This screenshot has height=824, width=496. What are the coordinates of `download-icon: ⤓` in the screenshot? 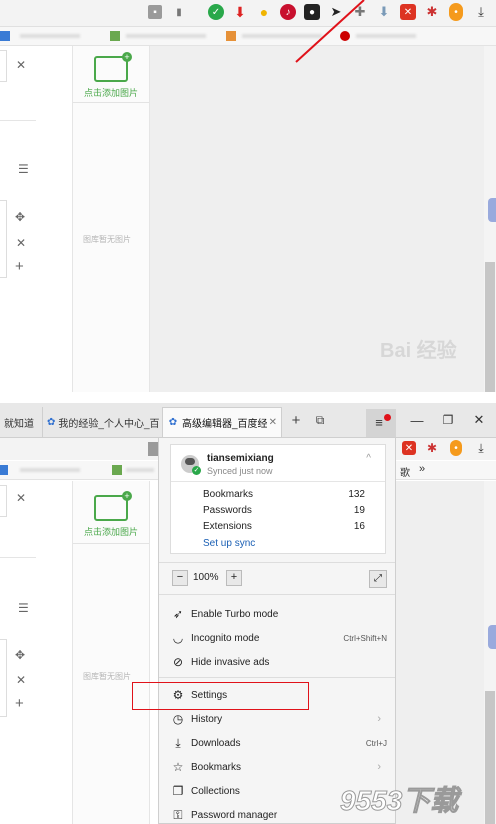 It's located at (178, 742).